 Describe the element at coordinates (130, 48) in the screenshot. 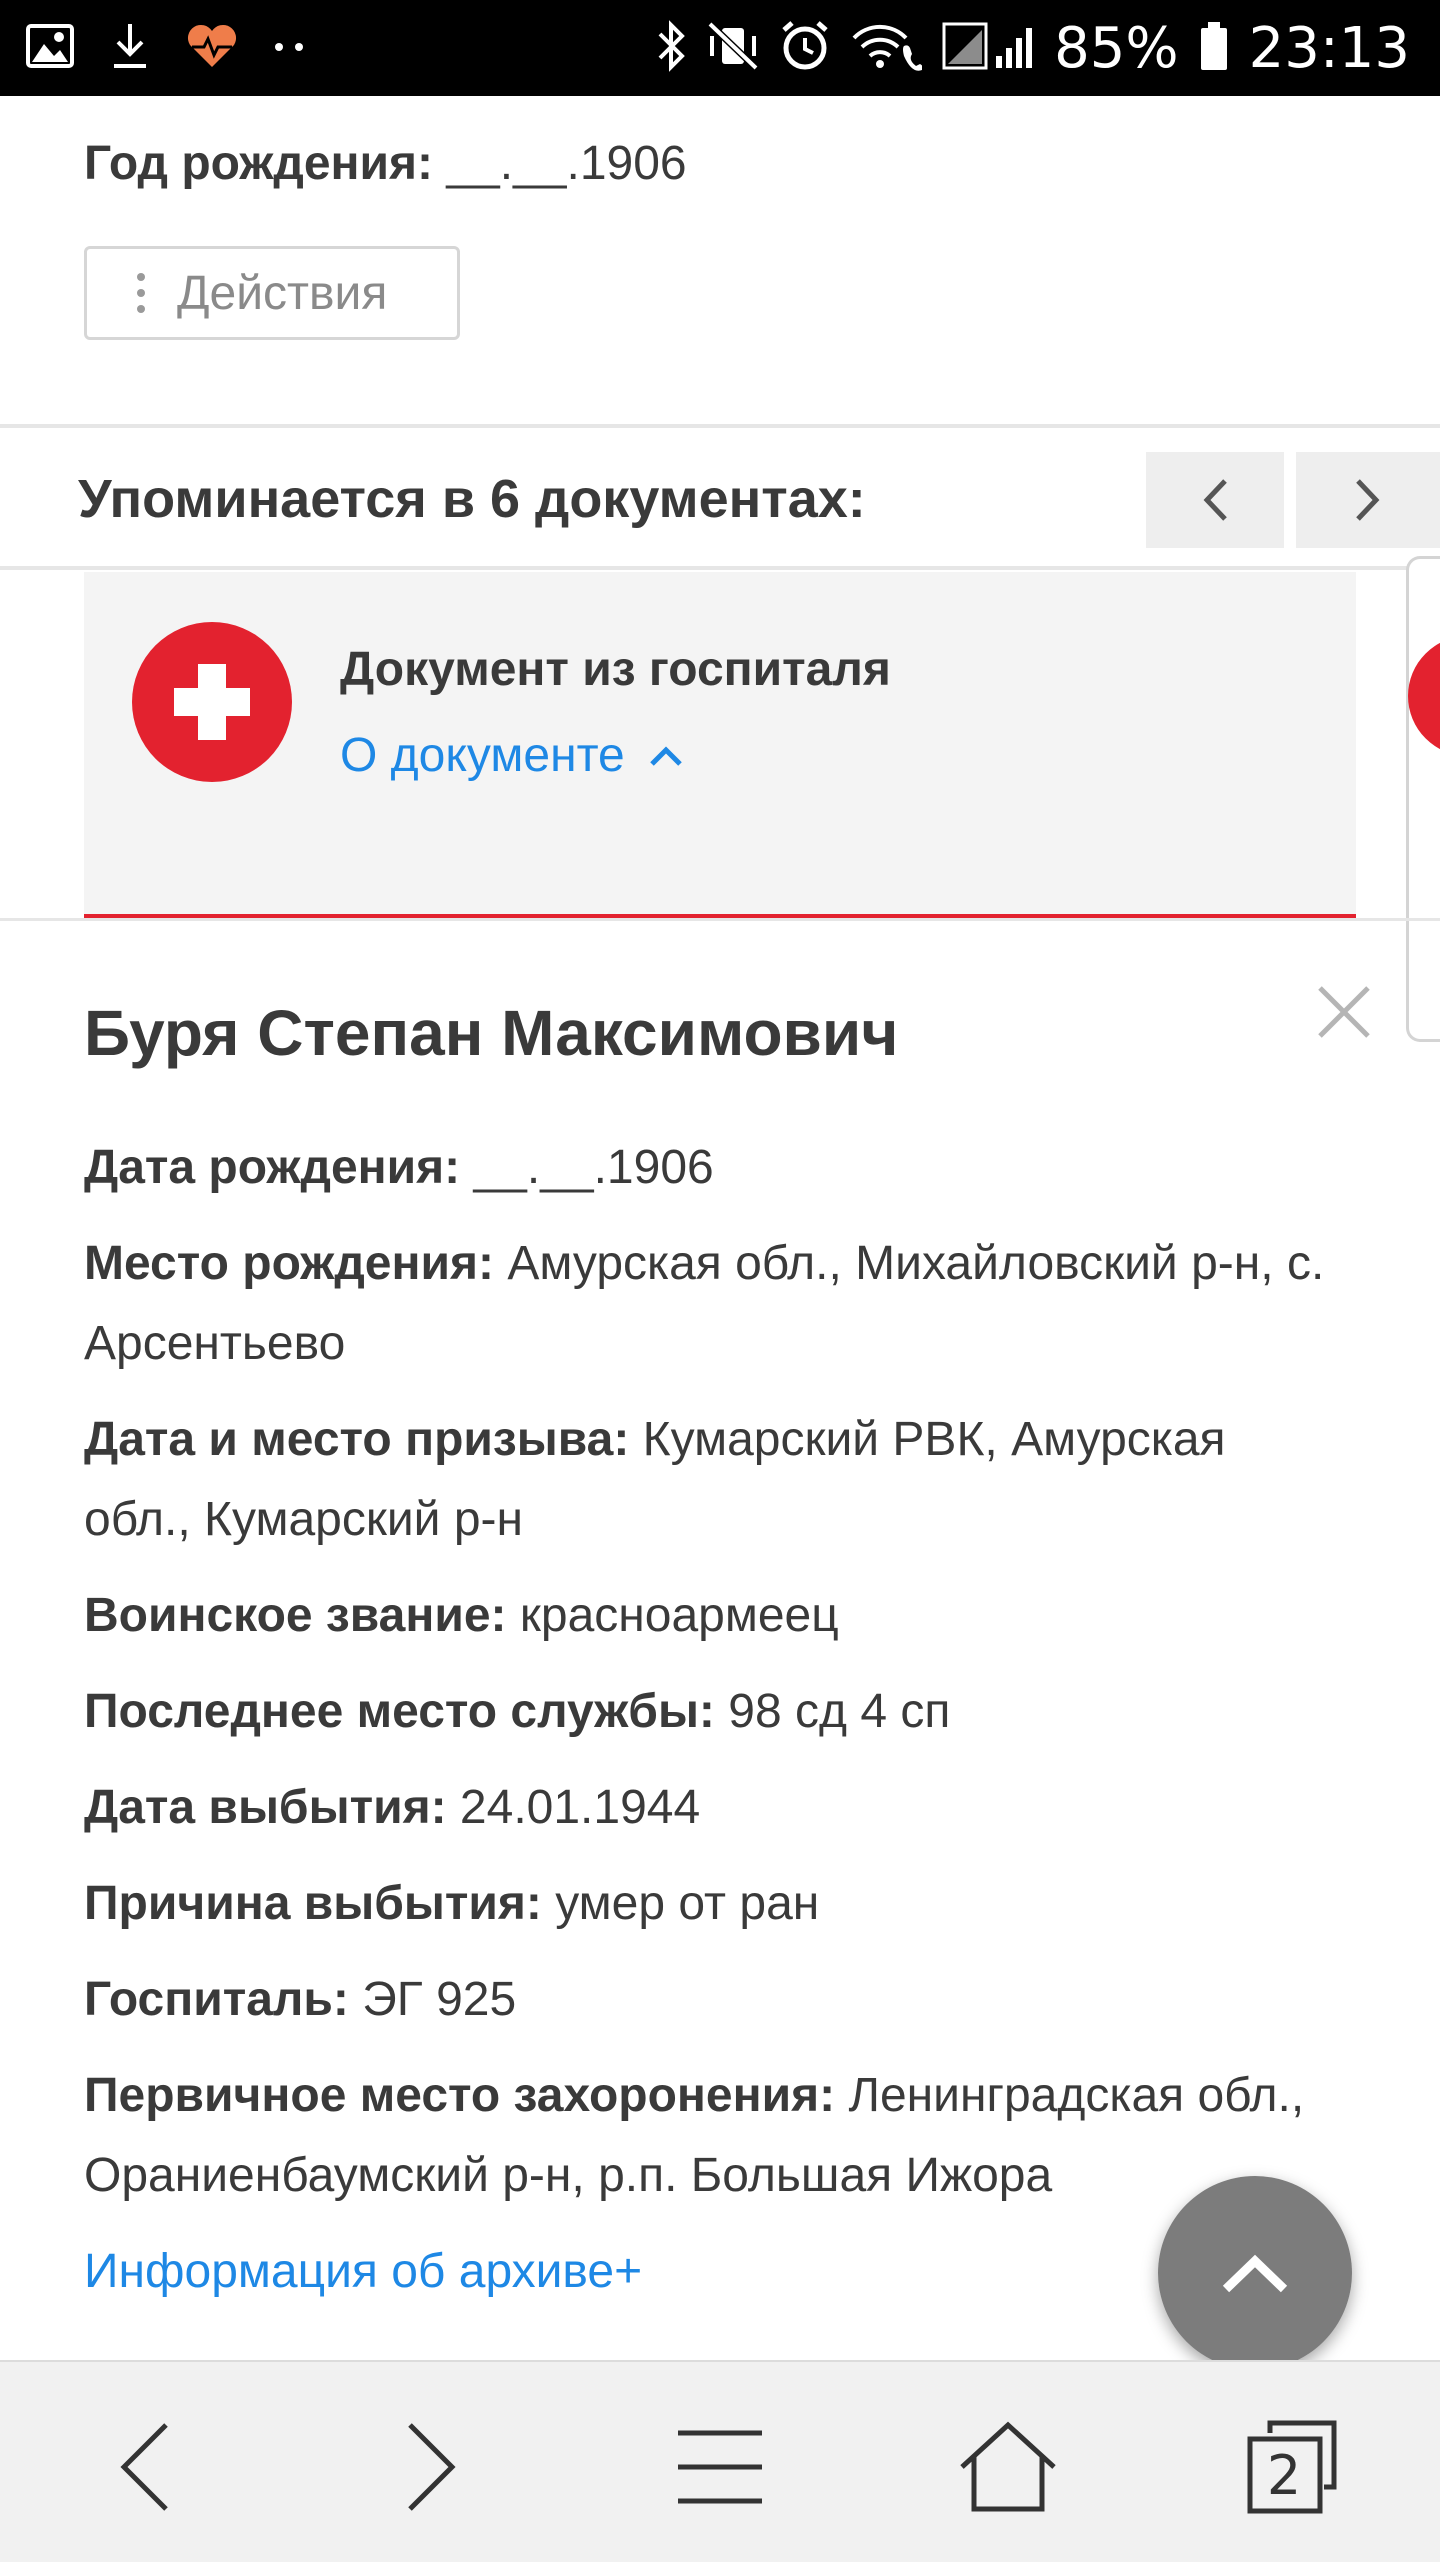

I see `download-icon` at that location.